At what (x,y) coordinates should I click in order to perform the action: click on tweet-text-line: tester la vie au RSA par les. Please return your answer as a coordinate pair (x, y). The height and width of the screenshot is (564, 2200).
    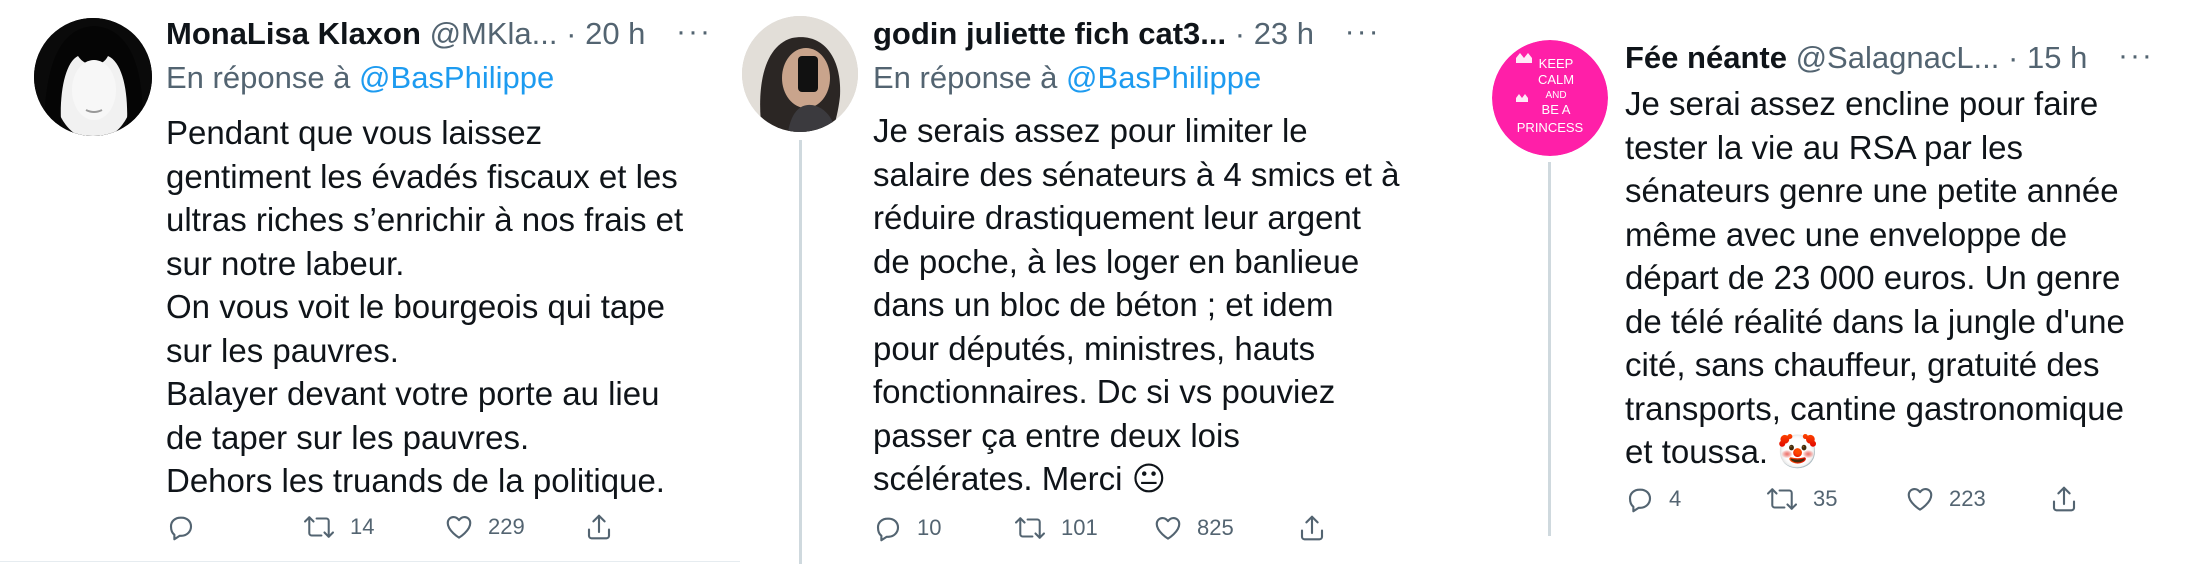
    Looking at the image, I should click on (1824, 147).